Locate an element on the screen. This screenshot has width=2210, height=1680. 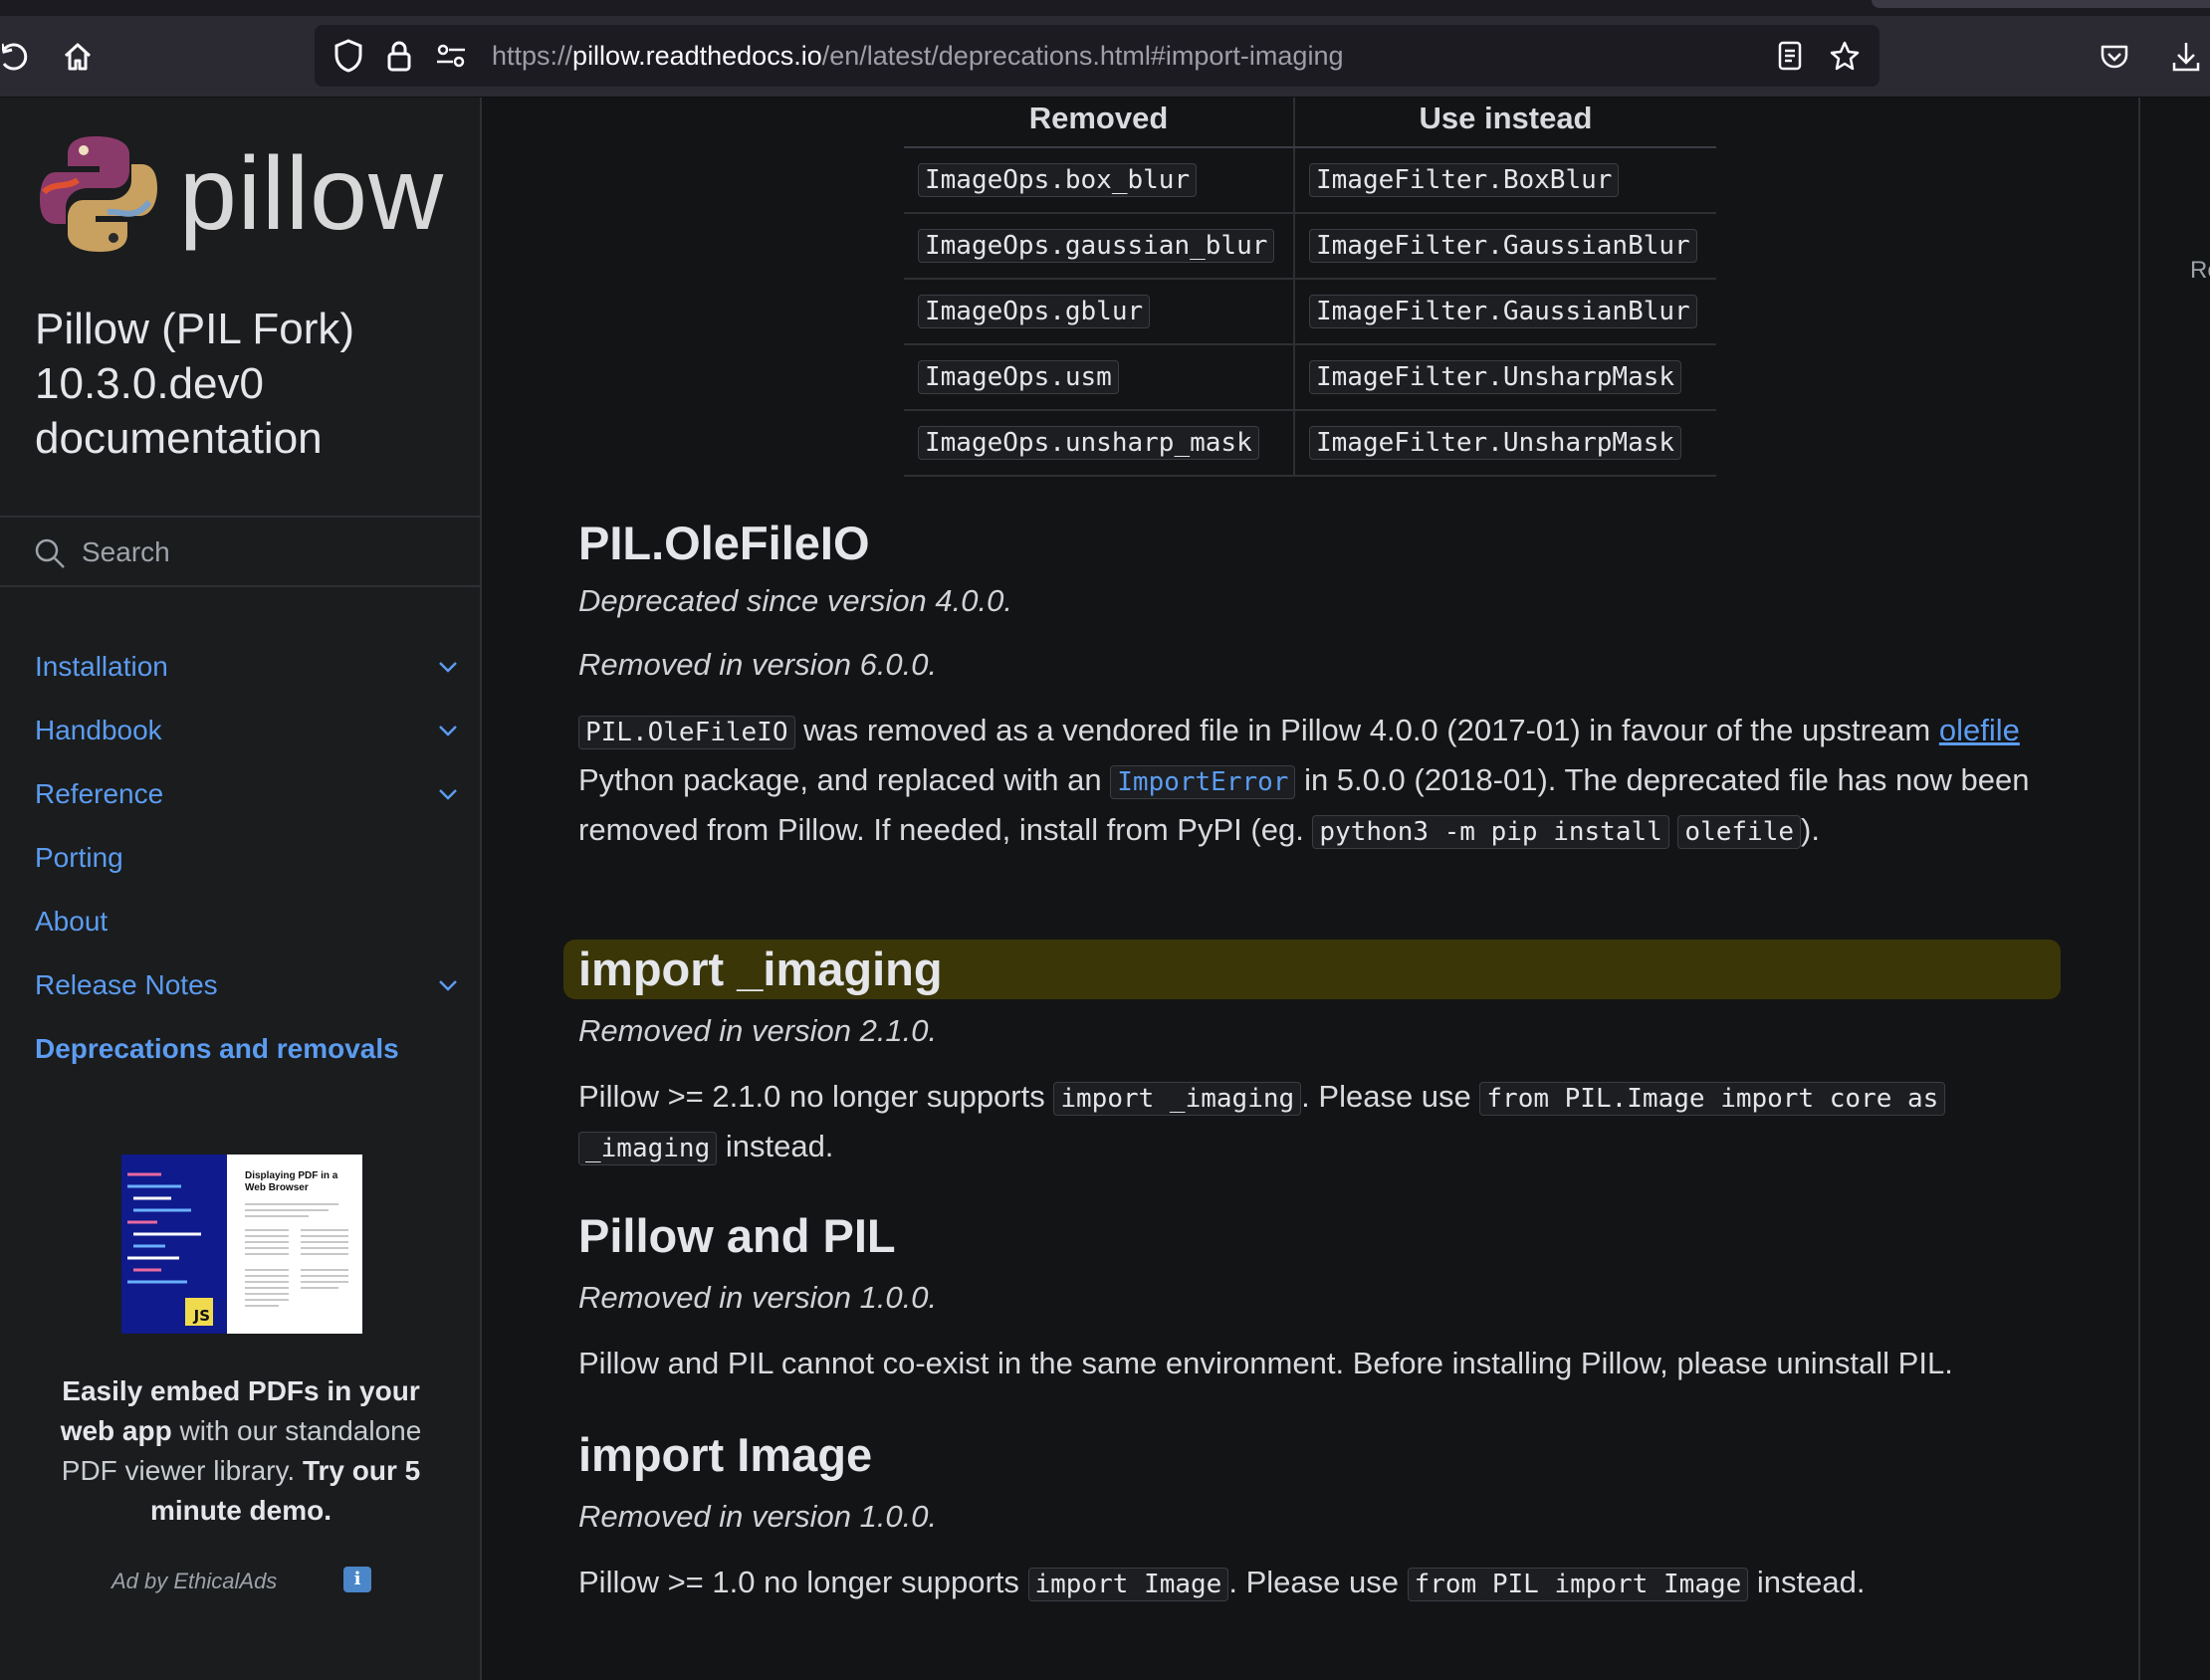
ad-image: JS Displaying PDF in a Web Browser is located at coordinates (241, 1244).